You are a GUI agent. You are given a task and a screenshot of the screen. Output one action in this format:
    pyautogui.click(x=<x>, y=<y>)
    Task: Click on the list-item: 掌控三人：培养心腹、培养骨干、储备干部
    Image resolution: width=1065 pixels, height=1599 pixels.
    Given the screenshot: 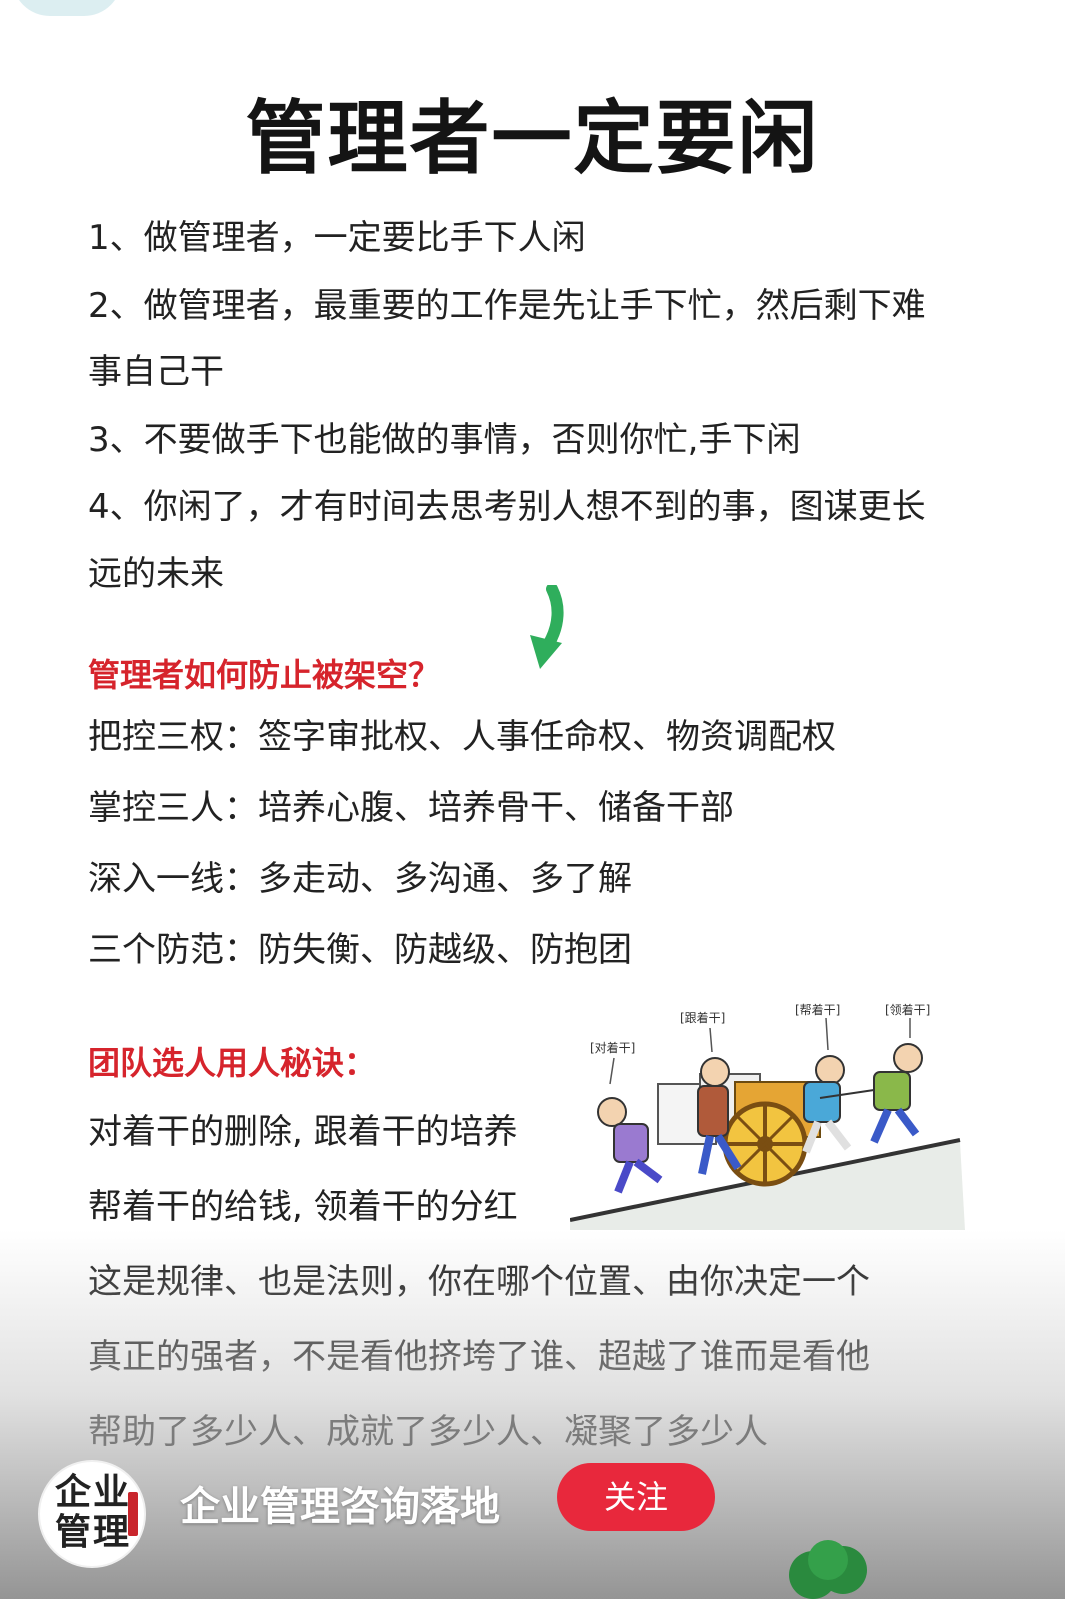 What is the action you would take?
    pyautogui.click(x=411, y=808)
    